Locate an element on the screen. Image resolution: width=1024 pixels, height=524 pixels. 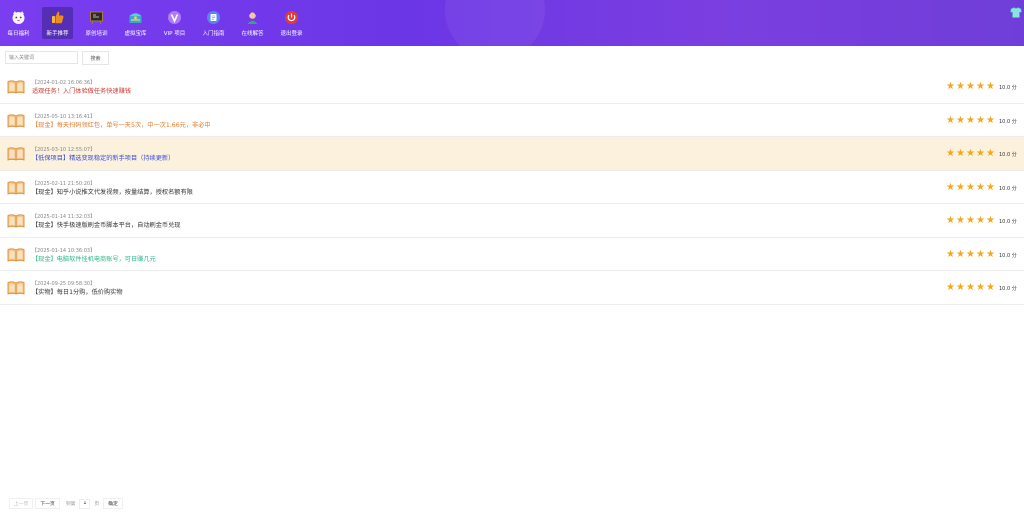
nav-item-newbie-recommend: 新手推荐 is located at coordinates (57, 23).